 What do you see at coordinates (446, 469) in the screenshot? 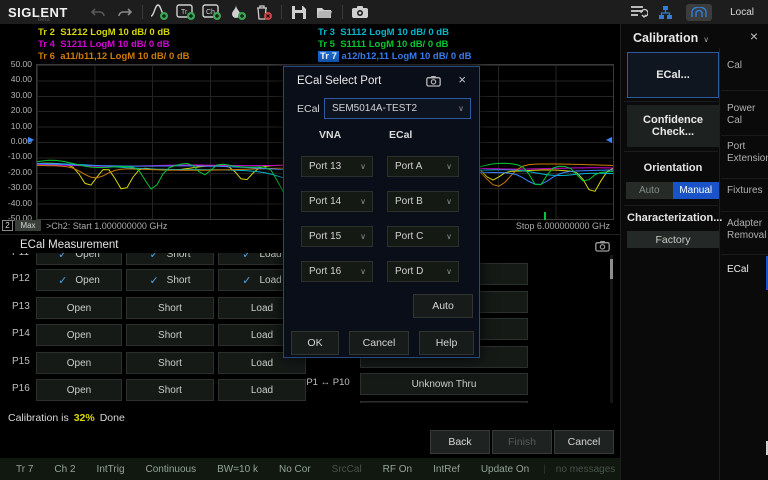
I see `status-reference: IntRef` at bounding box center [446, 469].